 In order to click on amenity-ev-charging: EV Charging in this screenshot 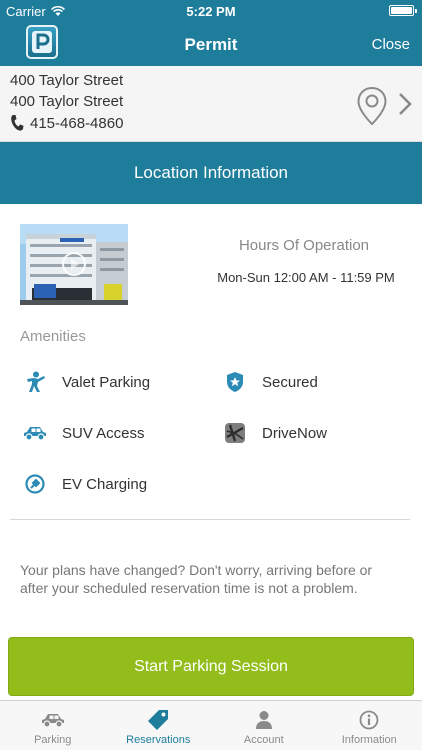, I will do `click(84, 484)`.